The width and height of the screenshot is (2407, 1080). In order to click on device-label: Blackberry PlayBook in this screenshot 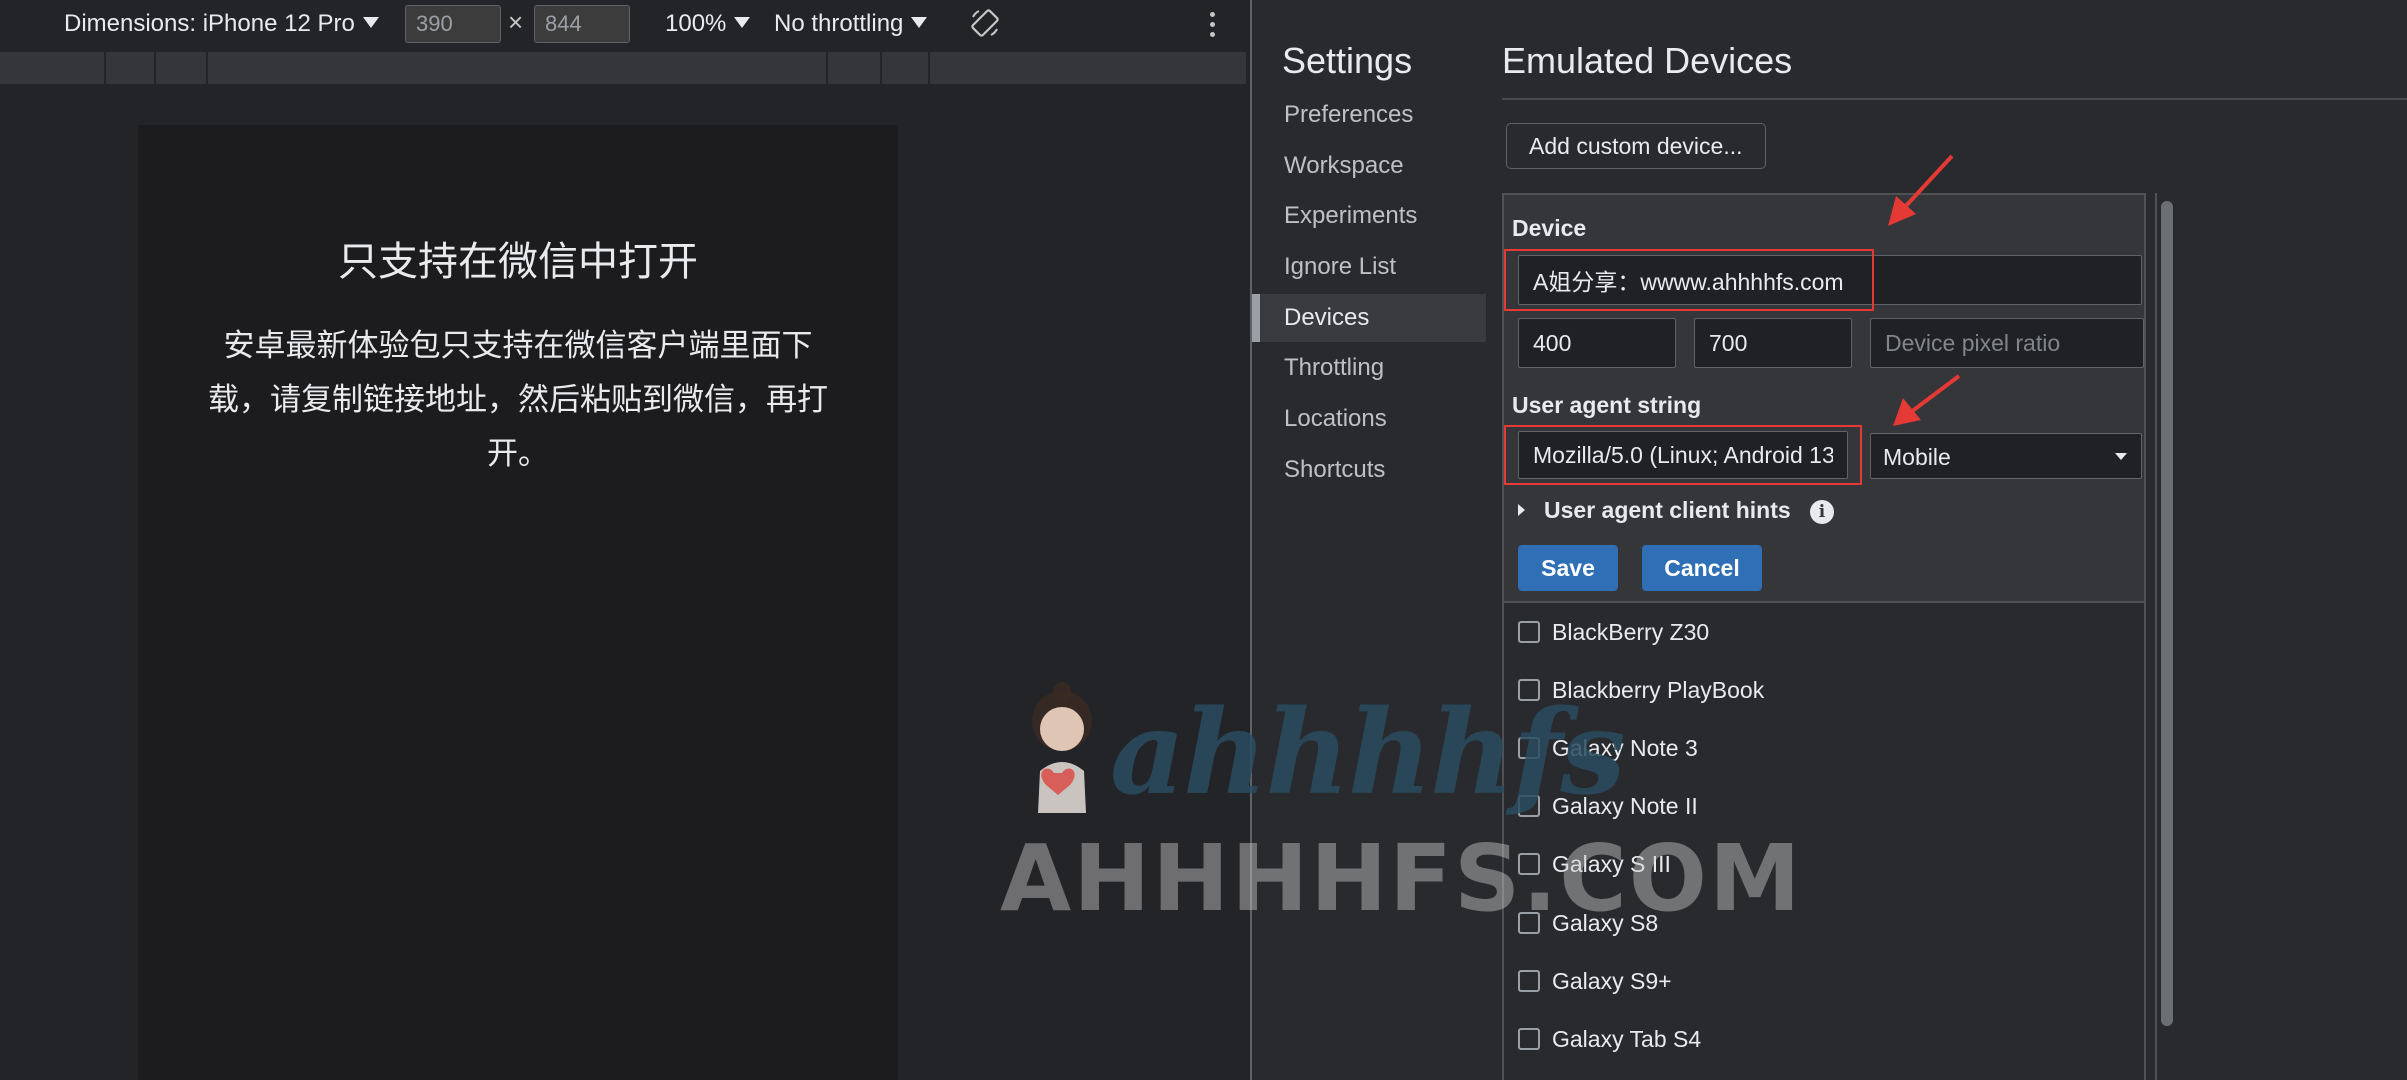, I will do `click(1658, 690)`.